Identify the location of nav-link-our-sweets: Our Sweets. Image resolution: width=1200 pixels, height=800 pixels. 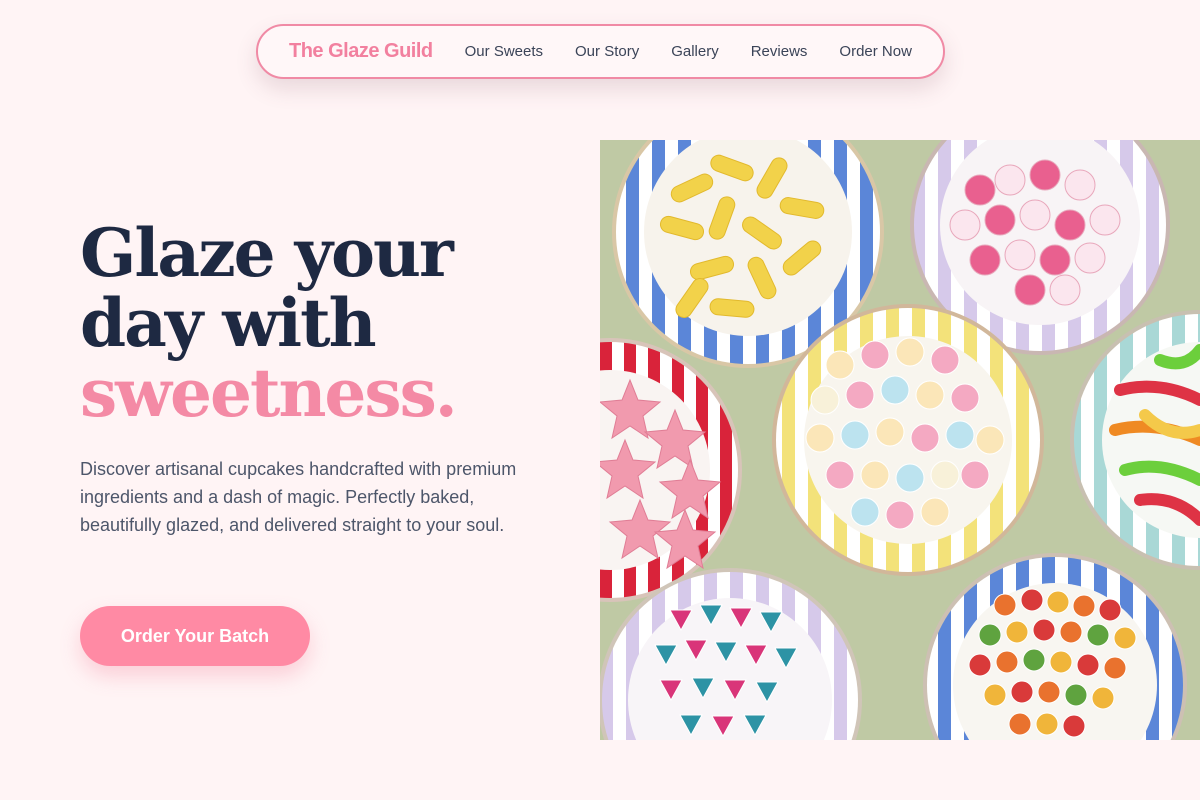
(504, 51).